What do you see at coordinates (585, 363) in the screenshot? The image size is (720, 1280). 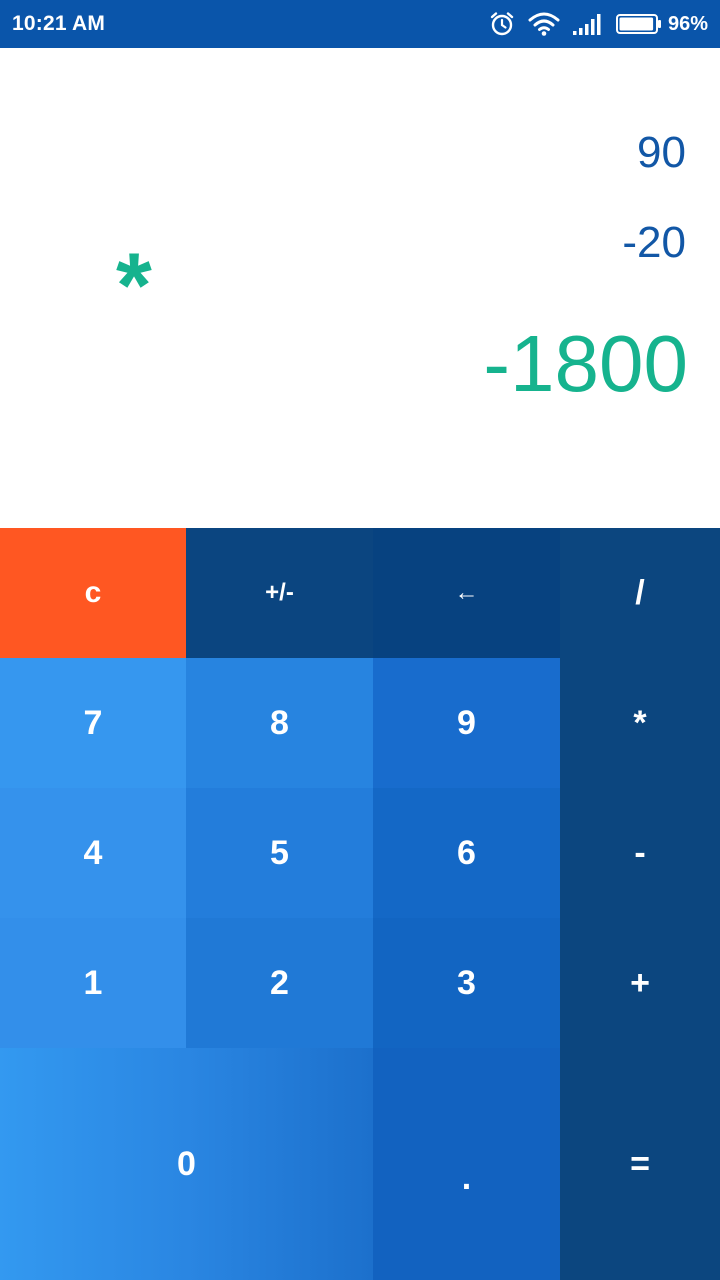 I see `result-value: -1800` at bounding box center [585, 363].